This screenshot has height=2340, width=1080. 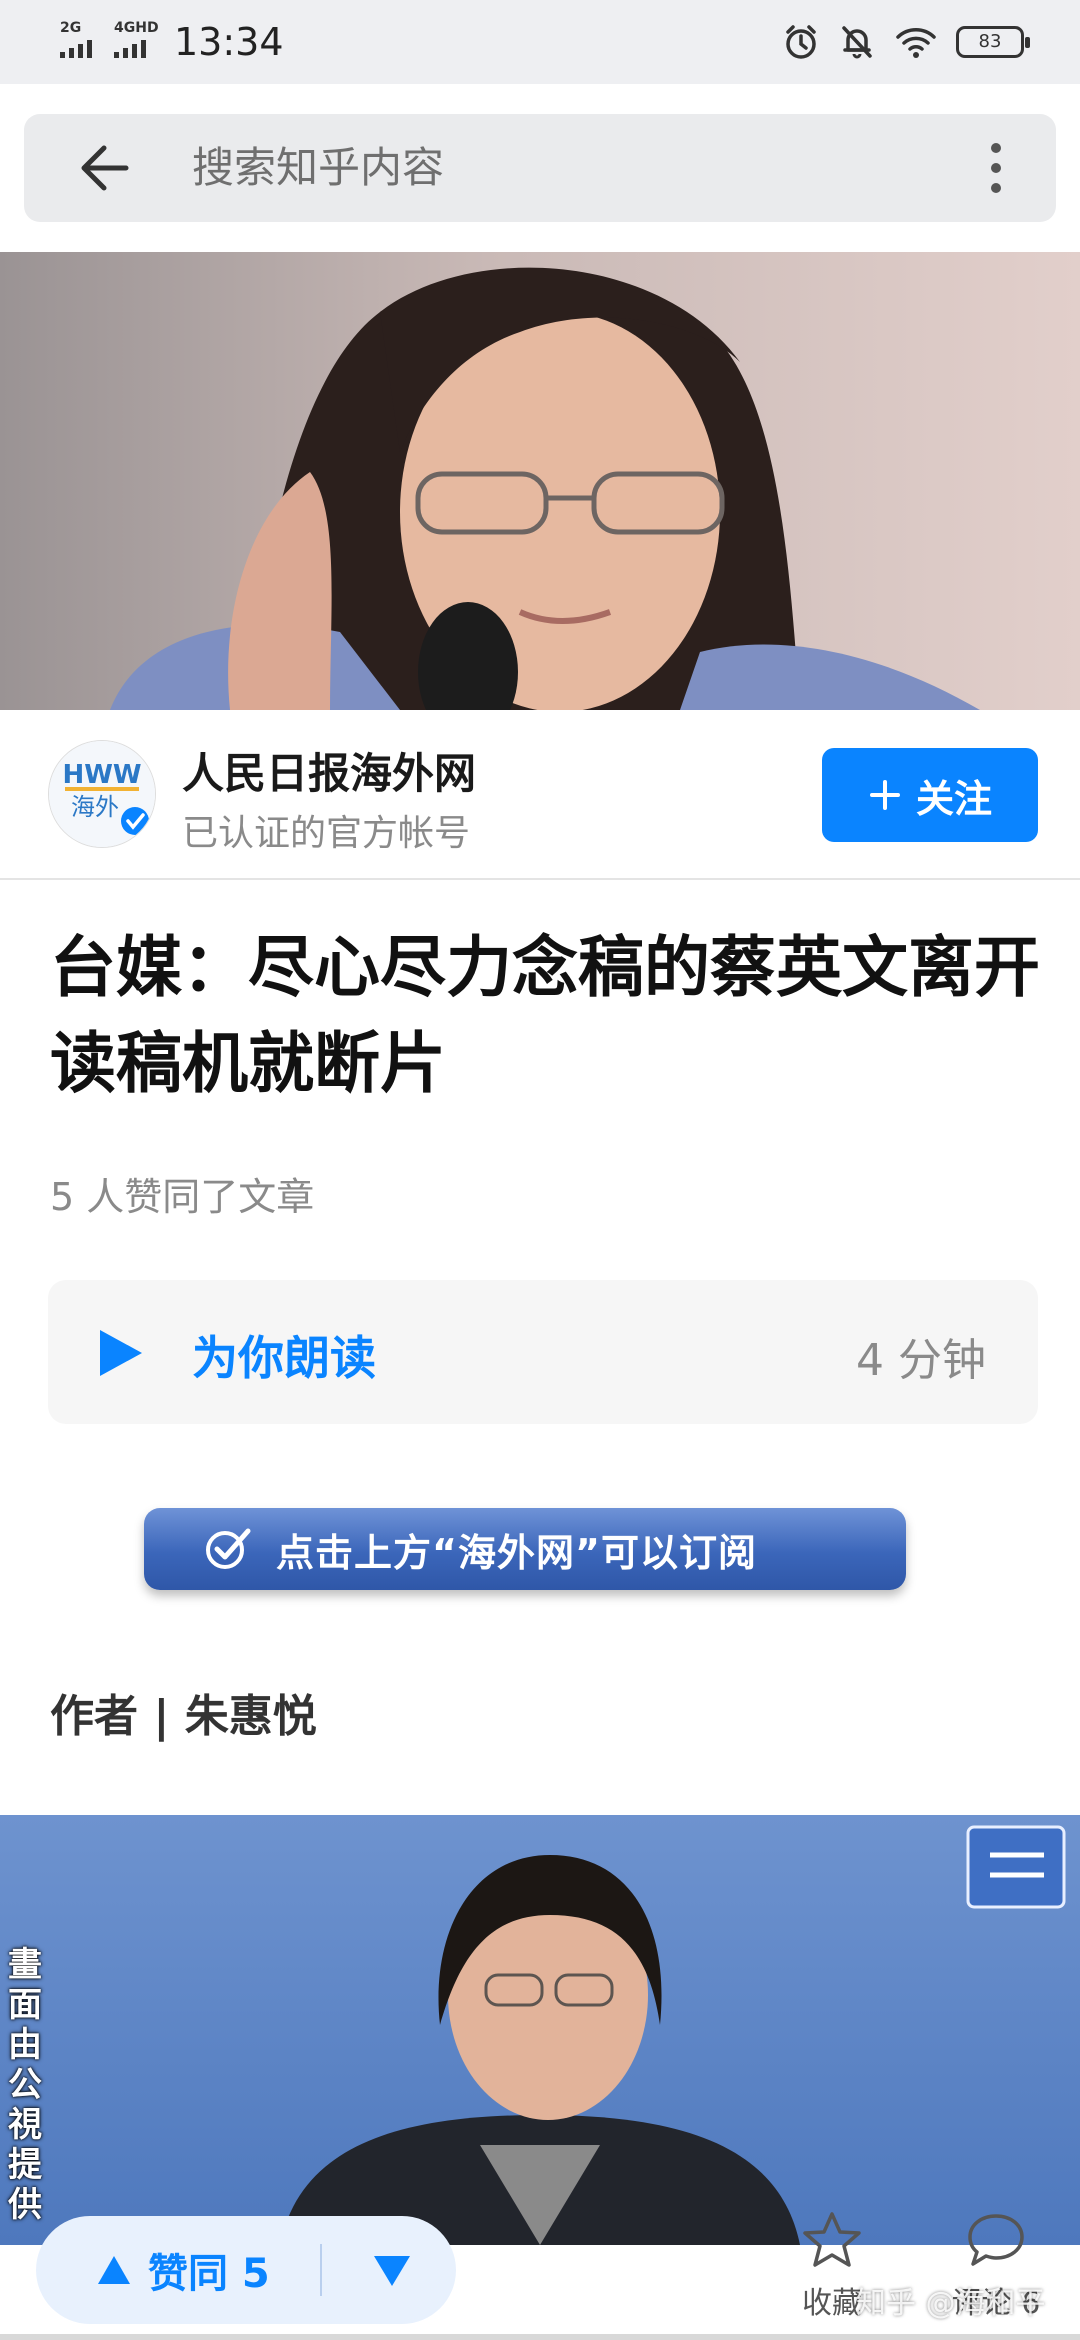 I want to click on play-icon, so click(x=121, y=1353).